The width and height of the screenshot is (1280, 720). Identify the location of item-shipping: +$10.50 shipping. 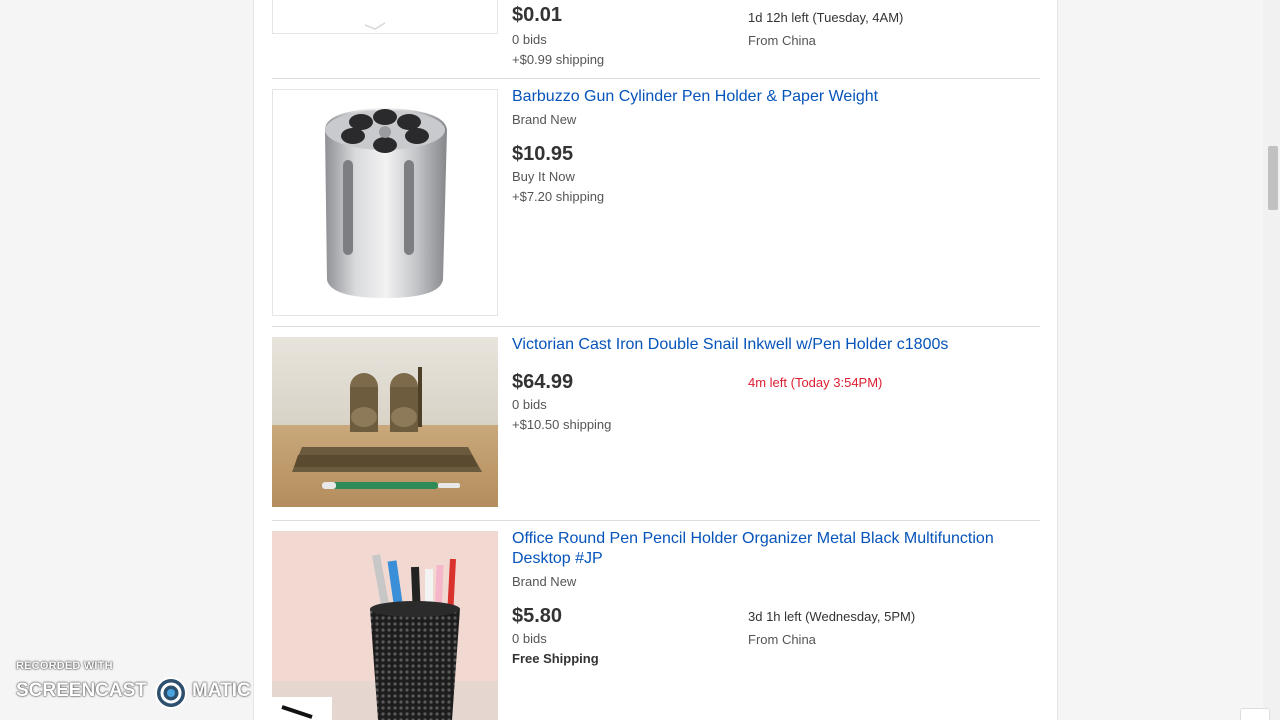
(562, 424).